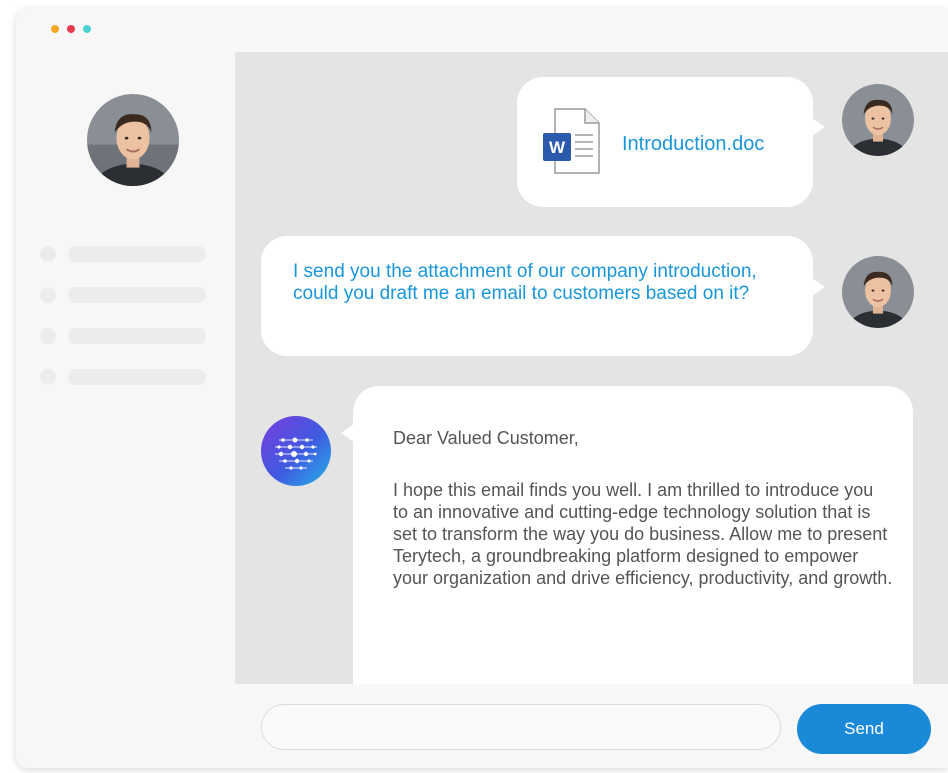  I want to click on window-control-orange, so click(55, 29).